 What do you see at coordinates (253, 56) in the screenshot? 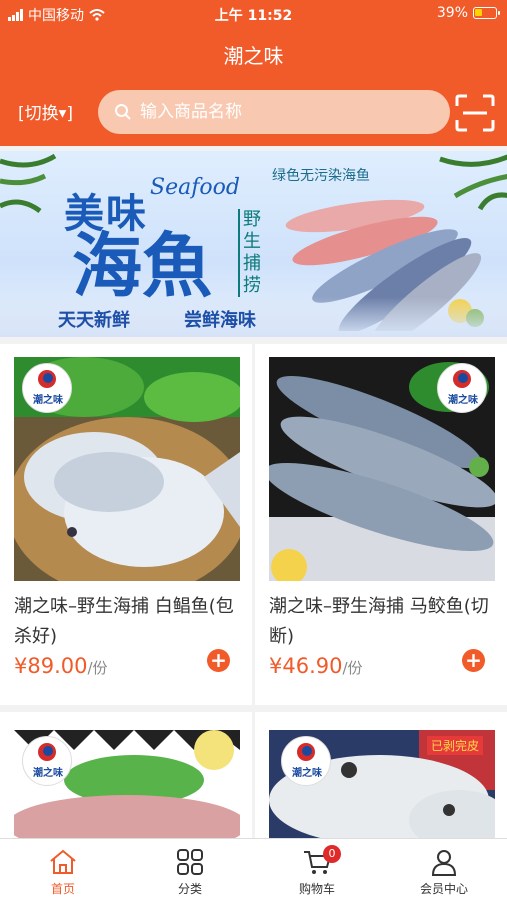
I see `page-title: 潮之味` at bounding box center [253, 56].